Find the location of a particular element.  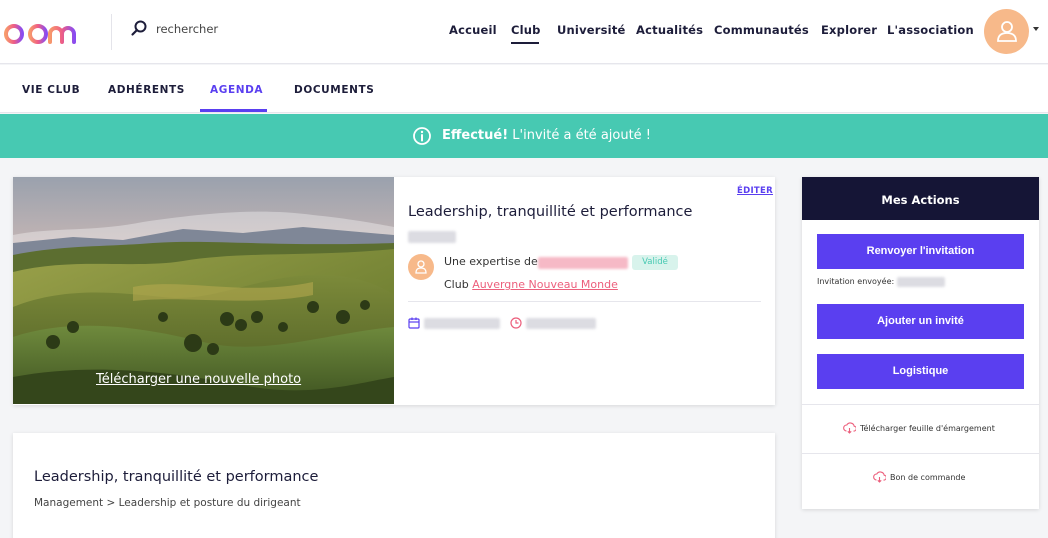

order-form-link: Bon de commande is located at coordinates (919, 477).